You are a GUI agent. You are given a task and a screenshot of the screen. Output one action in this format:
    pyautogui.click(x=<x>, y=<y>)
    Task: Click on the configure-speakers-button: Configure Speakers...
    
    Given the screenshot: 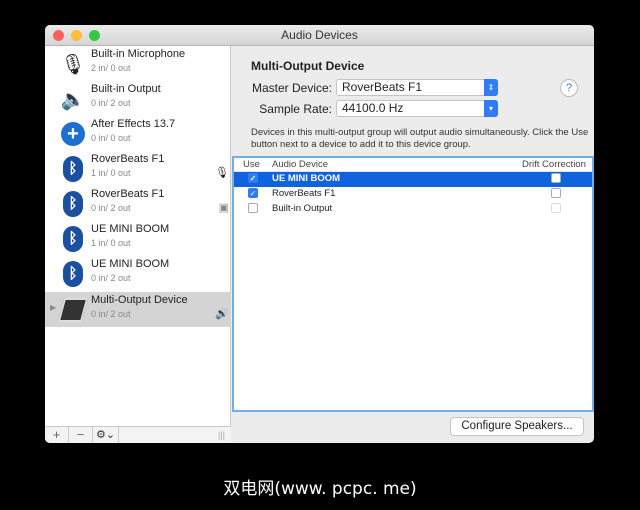 What is the action you would take?
    pyautogui.click(x=517, y=426)
    